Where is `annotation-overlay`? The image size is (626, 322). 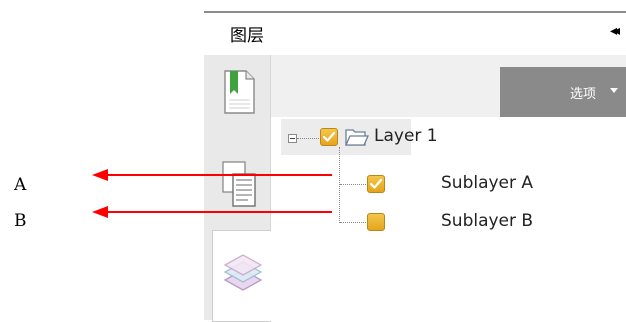 annotation-overlay is located at coordinates (212, 193).